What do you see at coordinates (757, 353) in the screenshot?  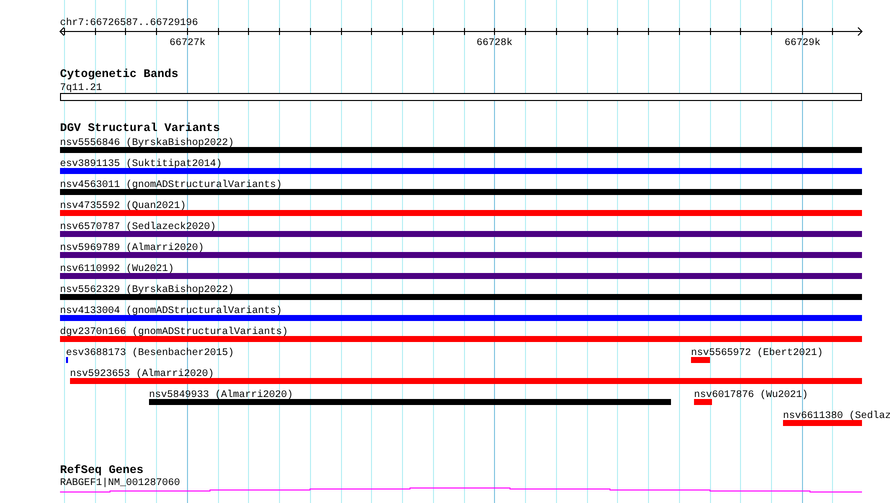 I see `variant-label: nsv5565972 (Ebert2021)` at bounding box center [757, 353].